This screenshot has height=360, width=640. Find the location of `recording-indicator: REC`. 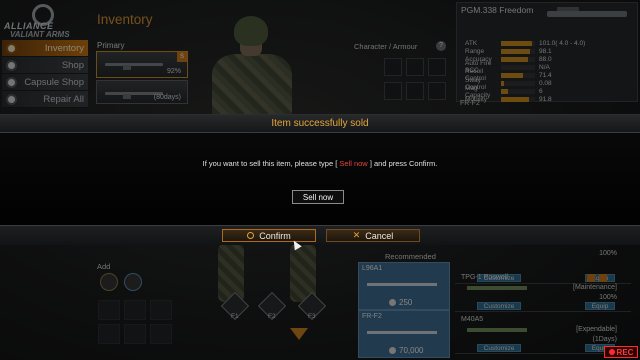

recording-indicator: REC is located at coordinates (621, 352).